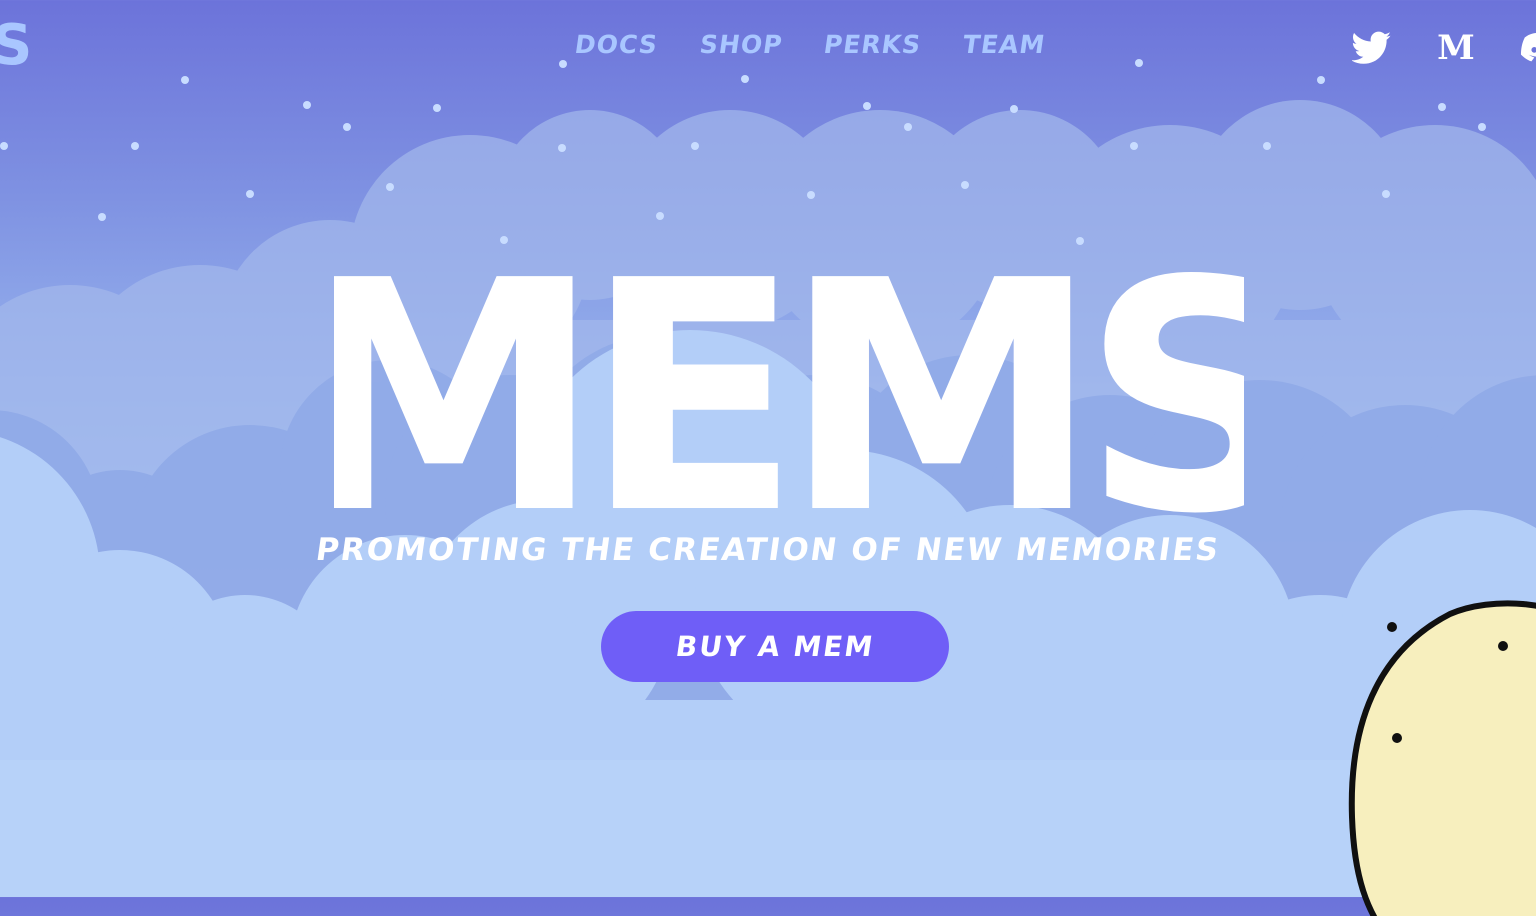  I want to click on medium-icon: M, so click(1456, 48).